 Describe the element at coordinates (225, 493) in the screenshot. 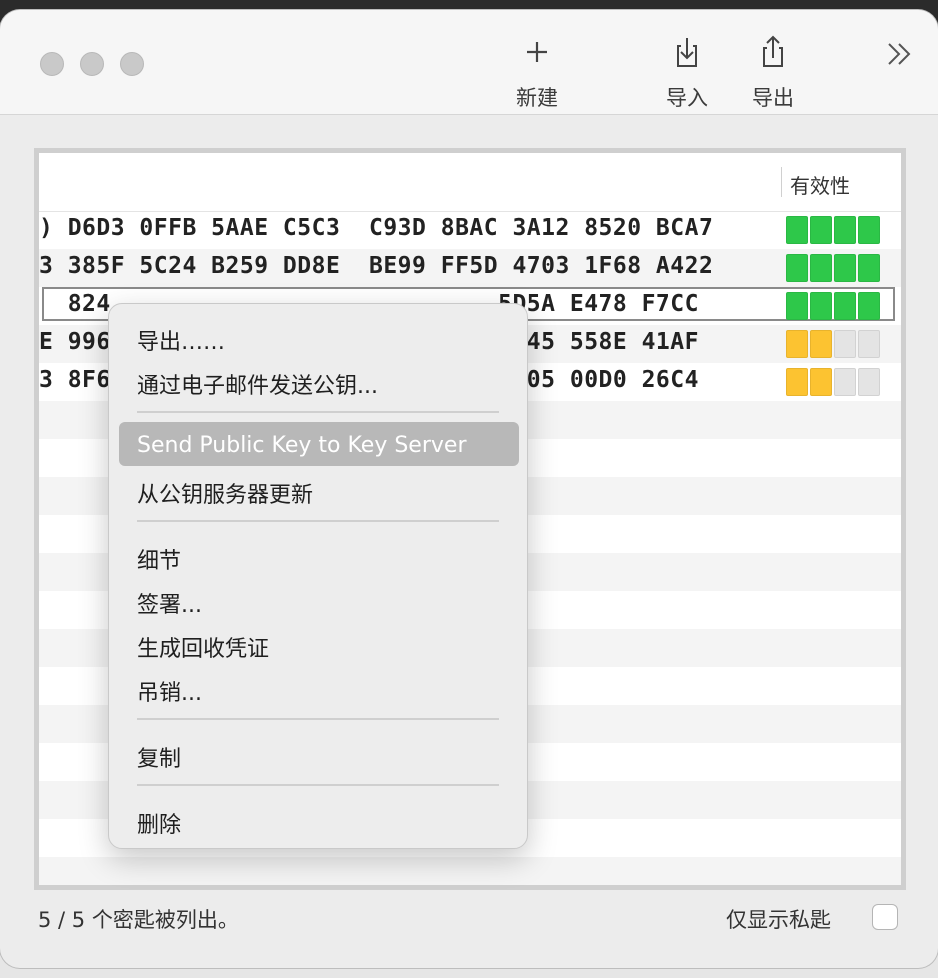

I see `menu-item-update-from-keyserver: 从公钥服务器更新` at that location.